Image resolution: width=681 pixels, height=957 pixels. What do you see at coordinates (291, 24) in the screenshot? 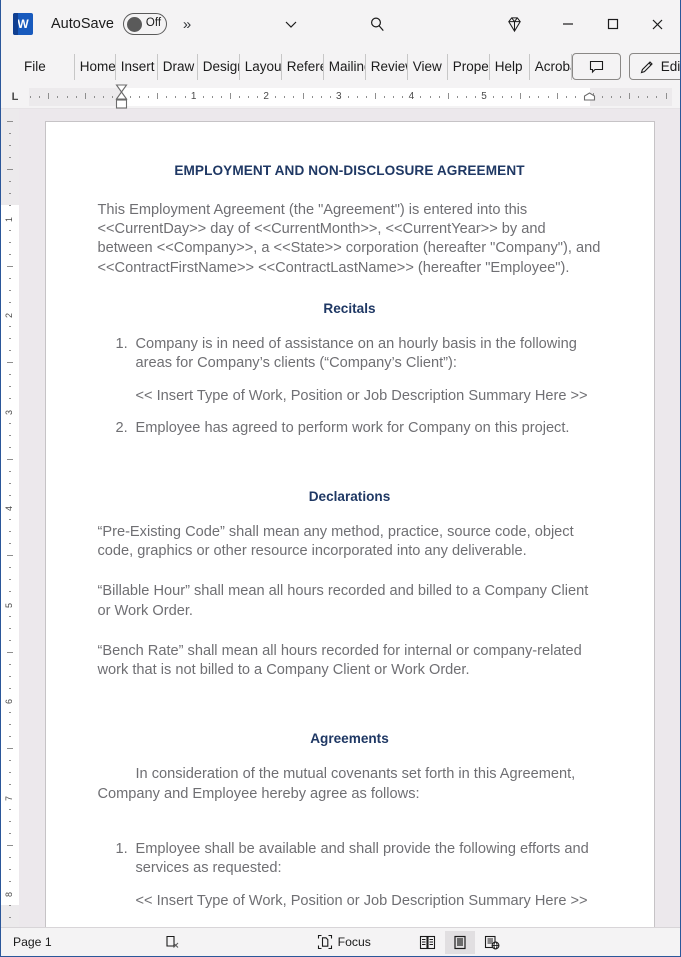
I see `chevron-down-icon` at bounding box center [291, 24].